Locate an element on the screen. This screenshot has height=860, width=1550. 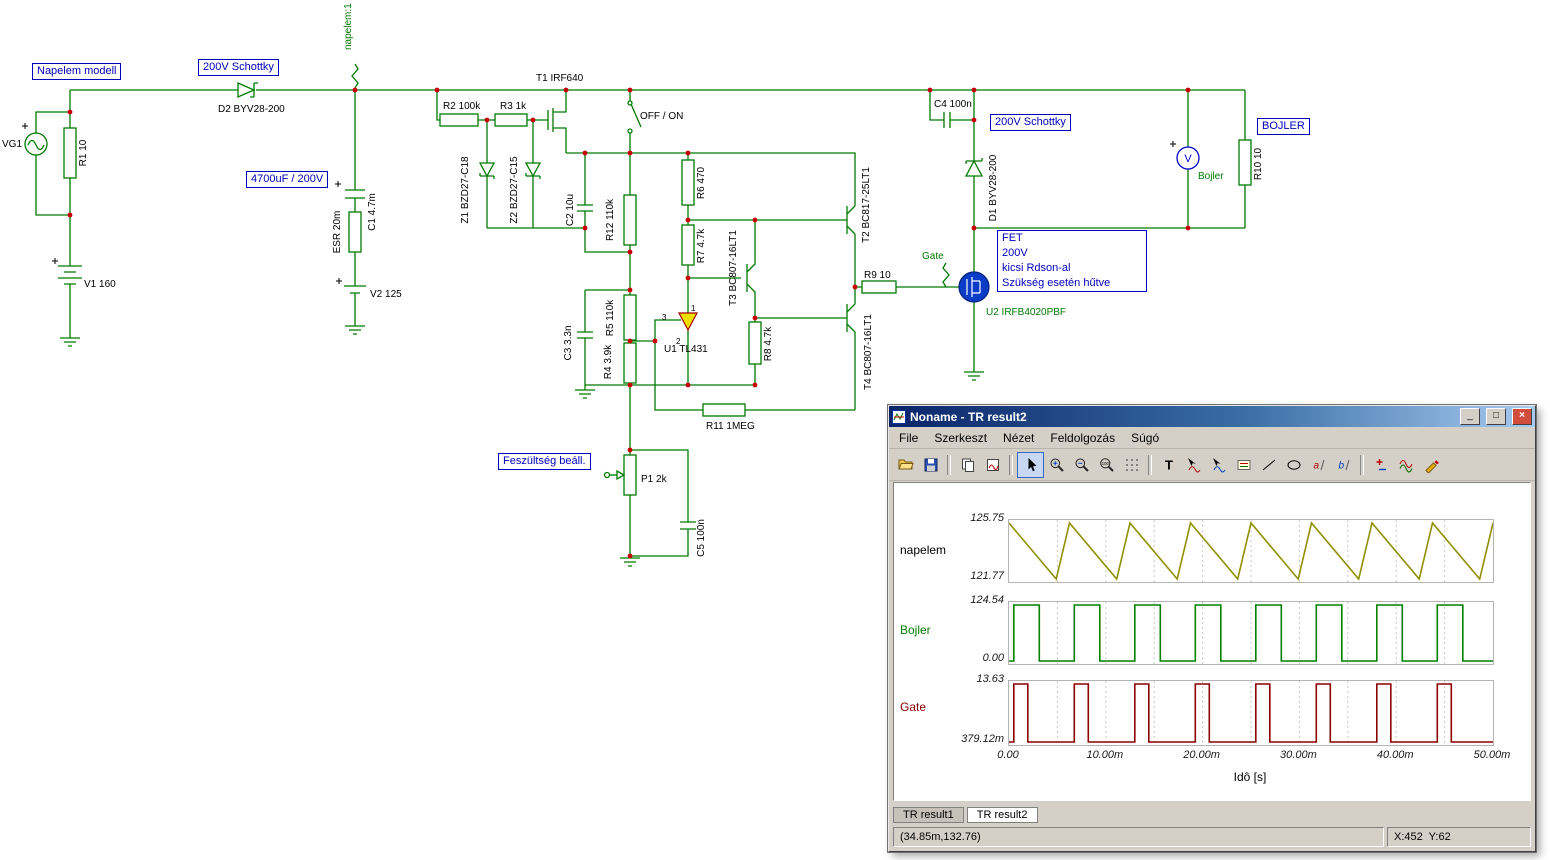
window-icon is located at coordinates (899, 416).